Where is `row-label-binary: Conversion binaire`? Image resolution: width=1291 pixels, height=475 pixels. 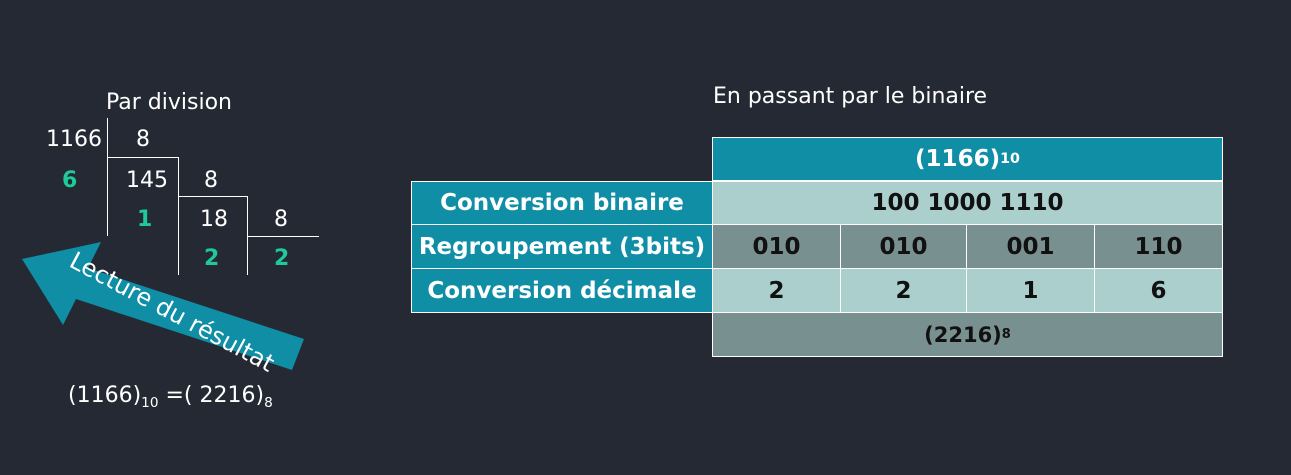 row-label-binary: Conversion binaire is located at coordinates (562, 203).